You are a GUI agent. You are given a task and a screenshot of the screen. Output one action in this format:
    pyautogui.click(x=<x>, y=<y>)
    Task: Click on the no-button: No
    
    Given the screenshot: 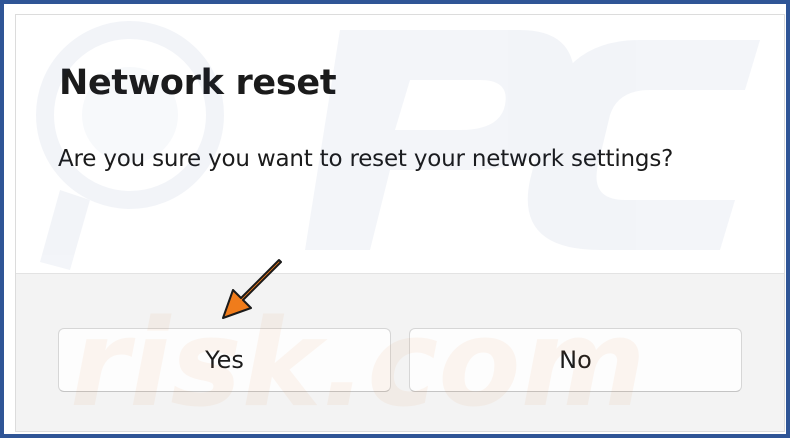 What is the action you would take?
    pyautogui.click(x=575, y=360)
    